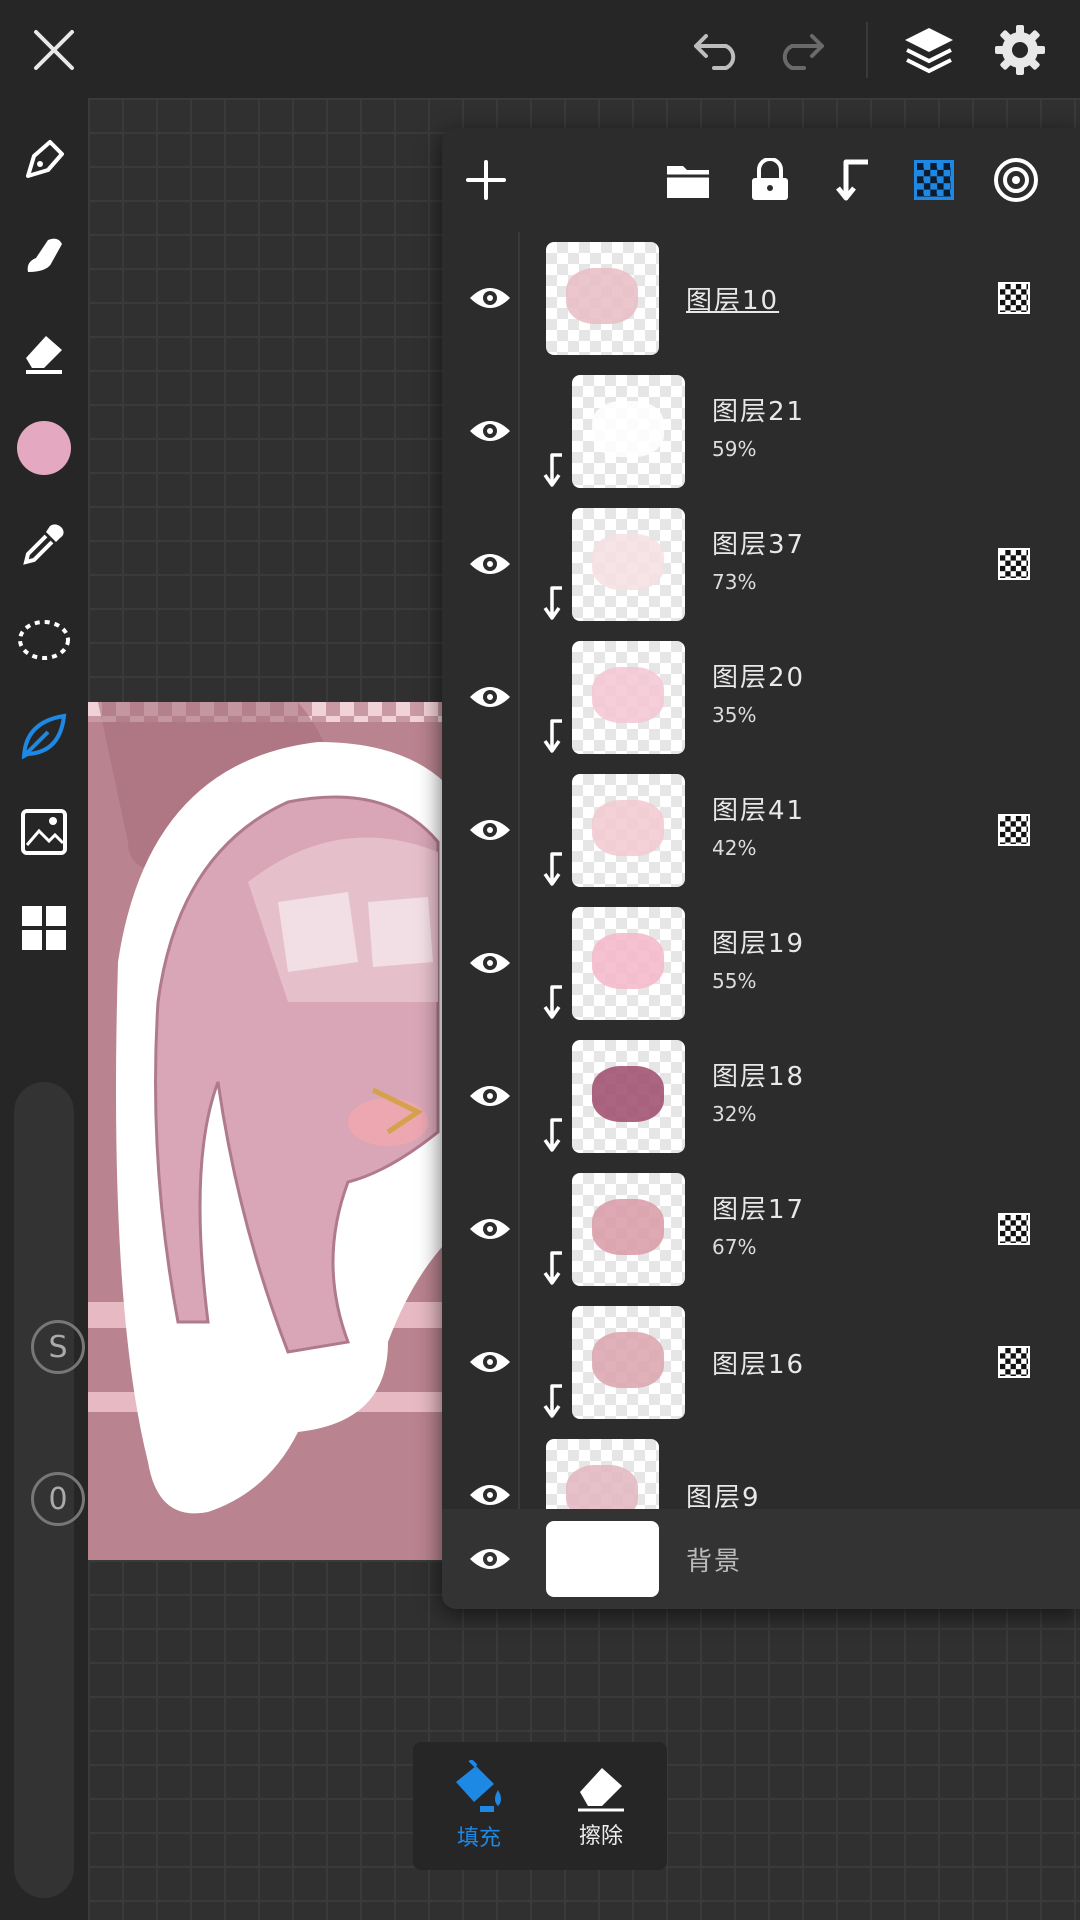 This screenshot has width=1080, height=1920. What do you see at coordinates (934, 180) in the screenshot?
I see `alpha-lock-icon` at bounding box center [934, 180].